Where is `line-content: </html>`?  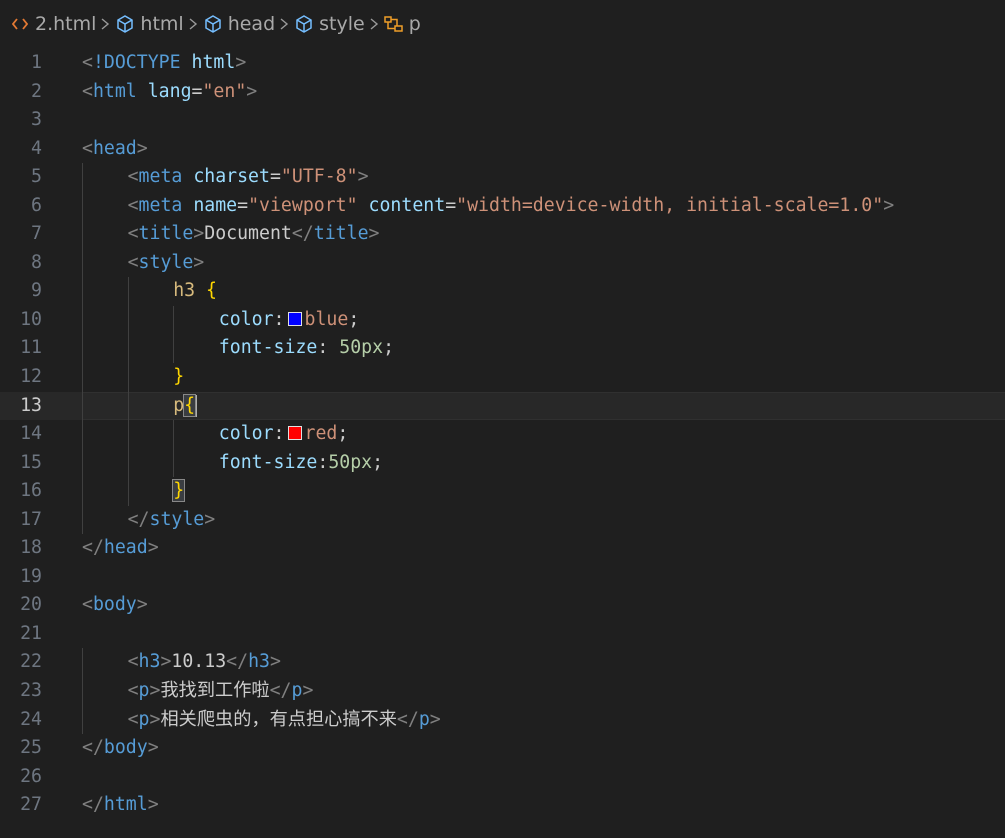 line-content: </html> is located at coordinates (543, 805).